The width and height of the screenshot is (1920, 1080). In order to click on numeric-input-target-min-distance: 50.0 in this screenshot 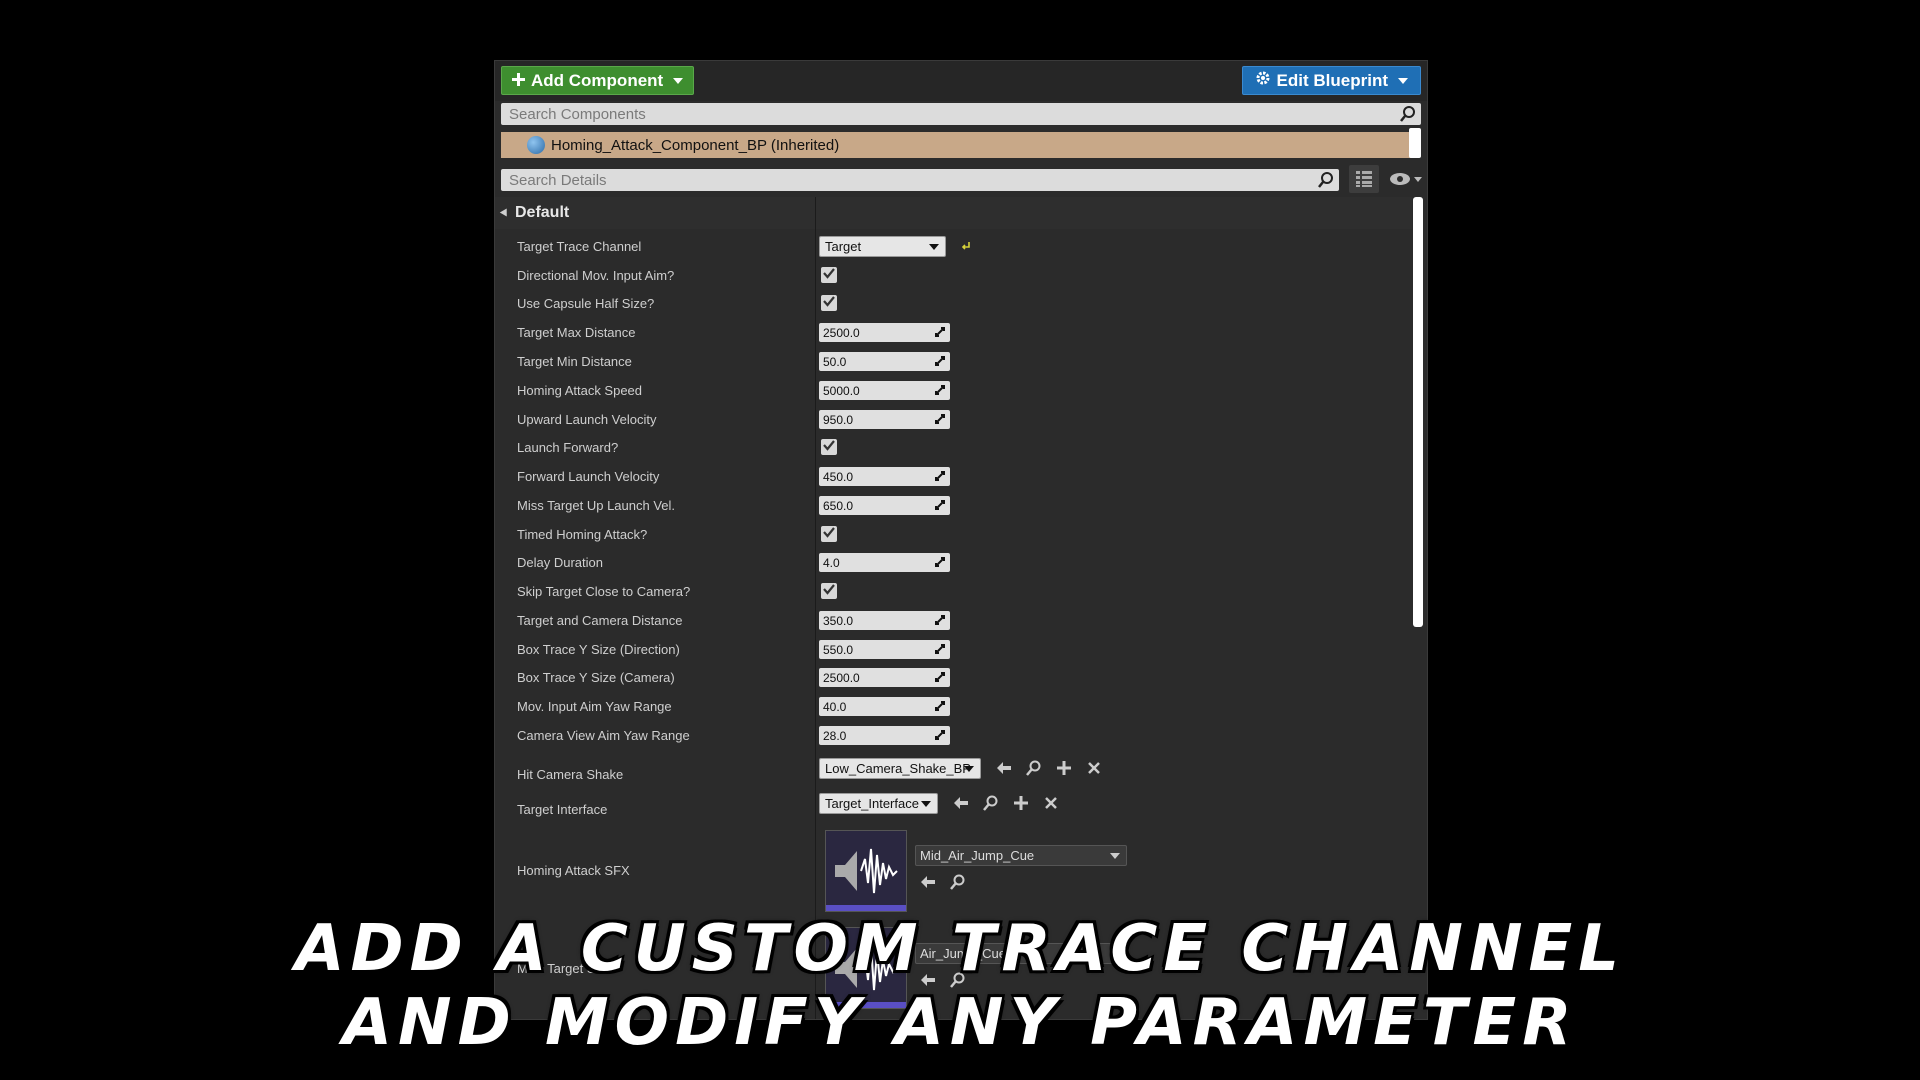, I will do `click(884, 361)`.